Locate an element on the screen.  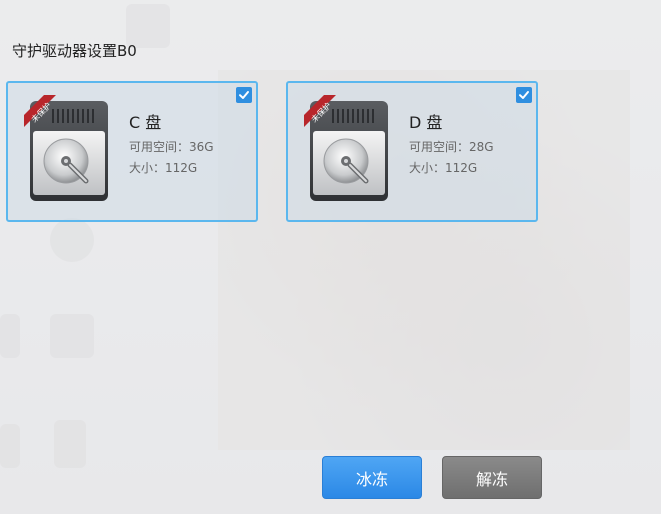
drive-d-checkbox is located at coordinates (524, 95).